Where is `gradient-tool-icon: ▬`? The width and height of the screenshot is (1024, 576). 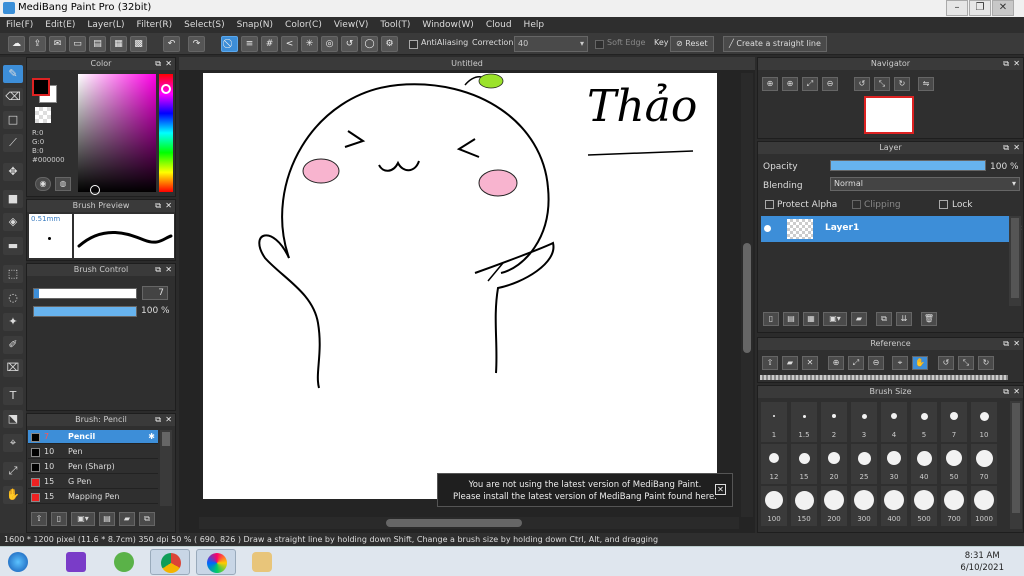
gradient-tool-icon: ▬ is located at coordinates (13, 246).